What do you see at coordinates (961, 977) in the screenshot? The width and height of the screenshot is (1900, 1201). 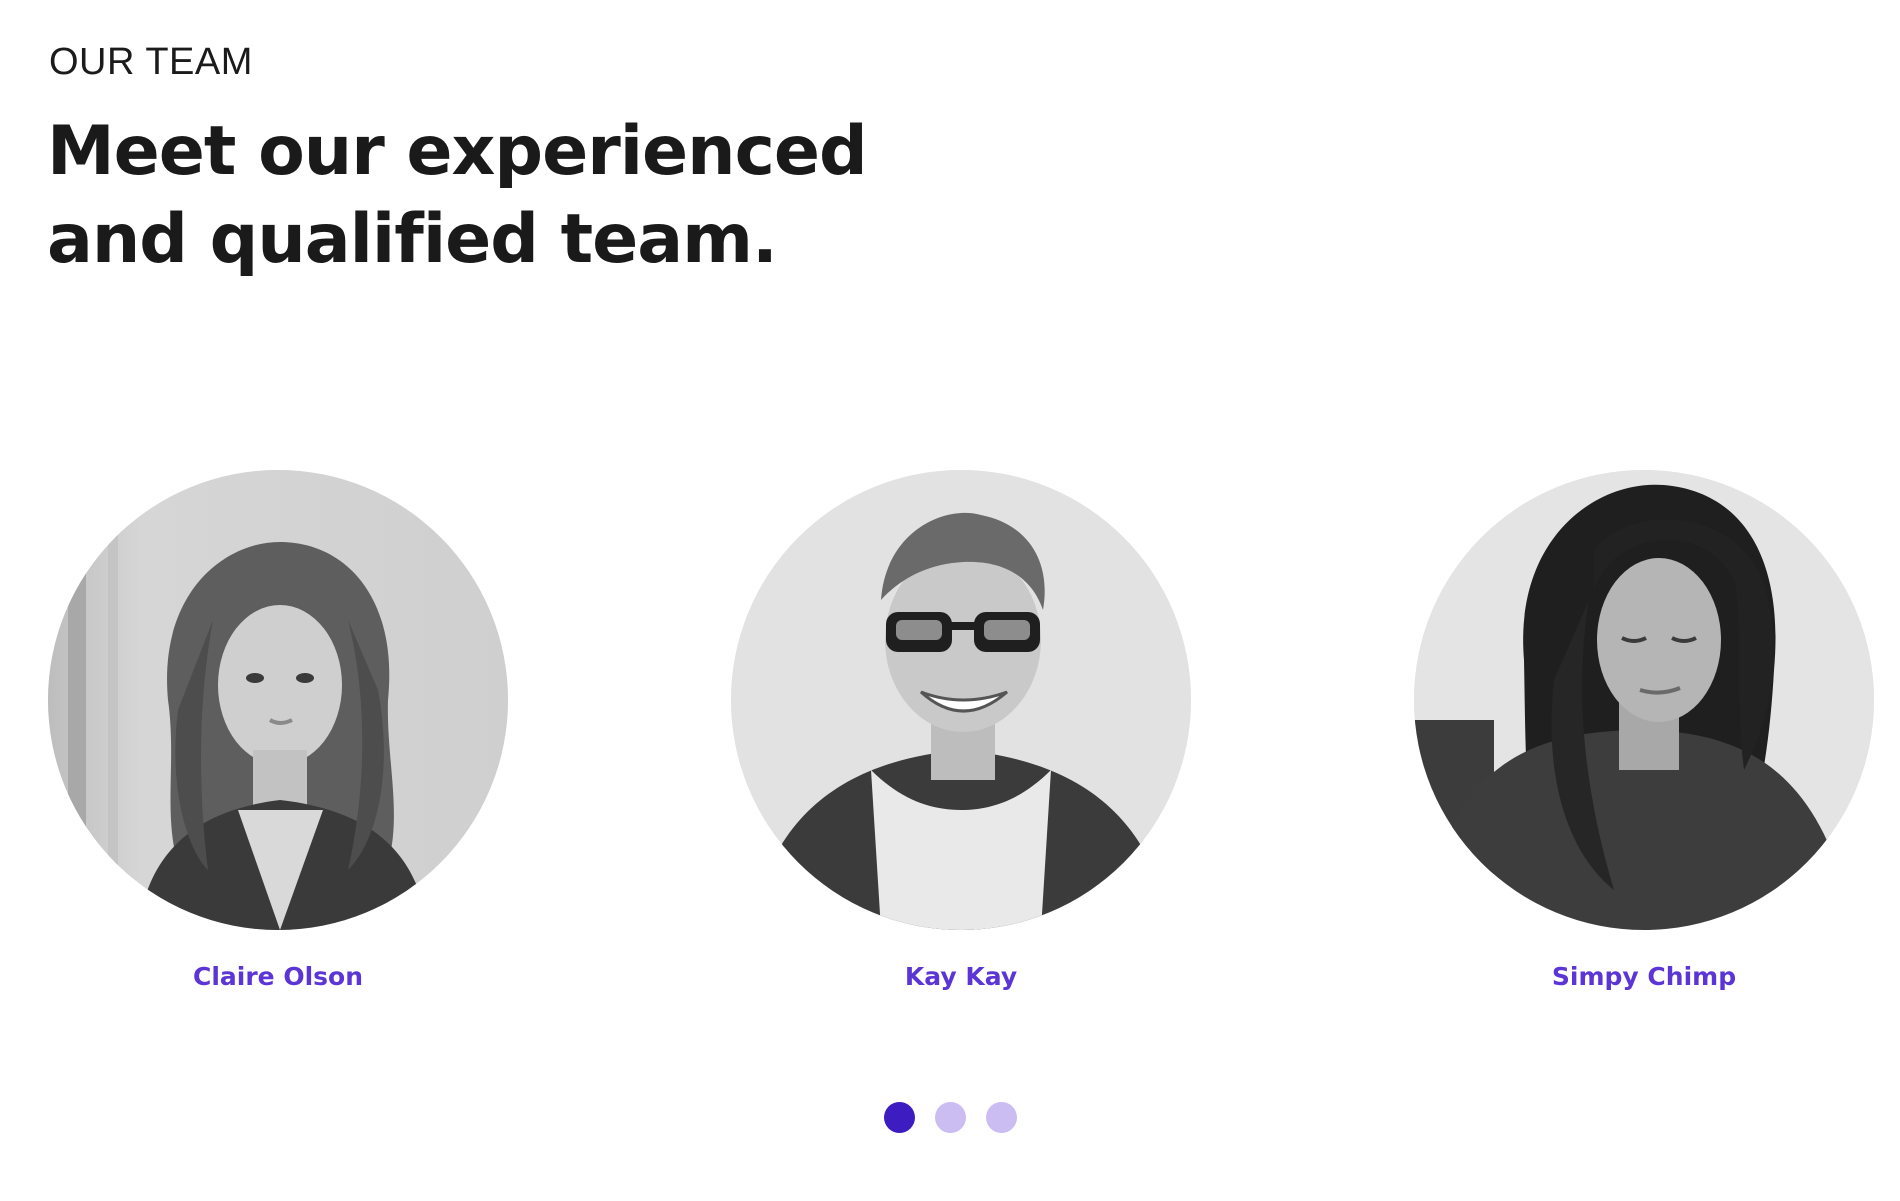 I see `member-name: Kay Kay` at bounding box center [961, 977].